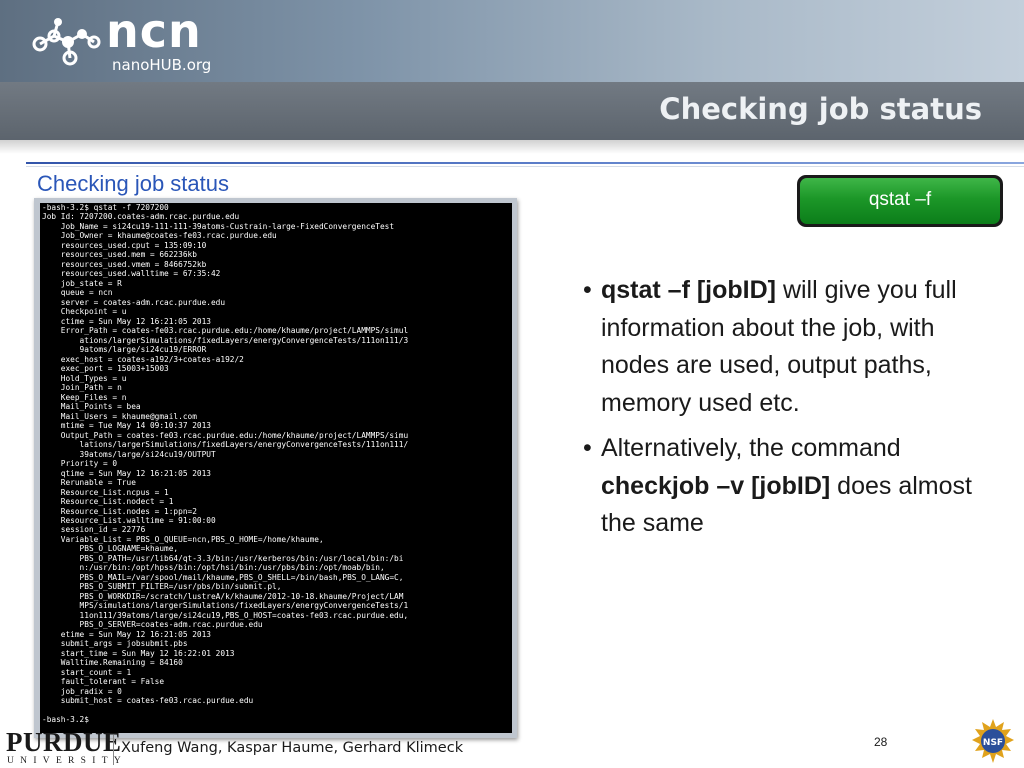 The width and height of the screenshot is (1024, 768). What do you see at coordinates (67, 761) in the screenshot?
I see `purdue-subtext: UNIVERSITY` at bounding box center [67, 761].